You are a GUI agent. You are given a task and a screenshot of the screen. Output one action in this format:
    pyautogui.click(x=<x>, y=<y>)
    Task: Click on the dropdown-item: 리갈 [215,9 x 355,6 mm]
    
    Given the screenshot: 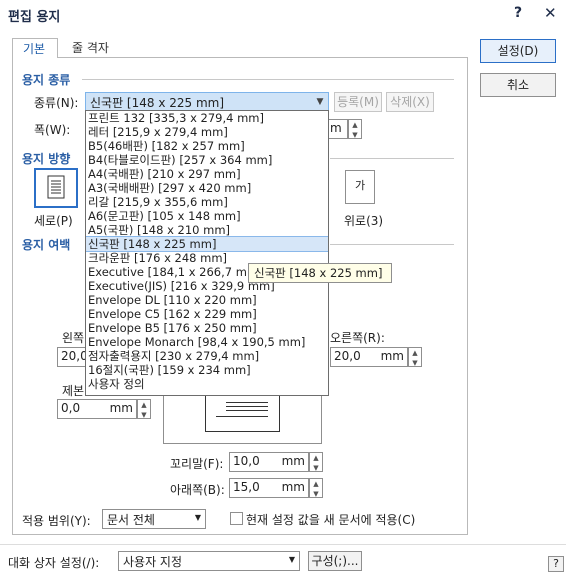 What is the action you would take?
    pyautogui.click(x=207, y=202)
    